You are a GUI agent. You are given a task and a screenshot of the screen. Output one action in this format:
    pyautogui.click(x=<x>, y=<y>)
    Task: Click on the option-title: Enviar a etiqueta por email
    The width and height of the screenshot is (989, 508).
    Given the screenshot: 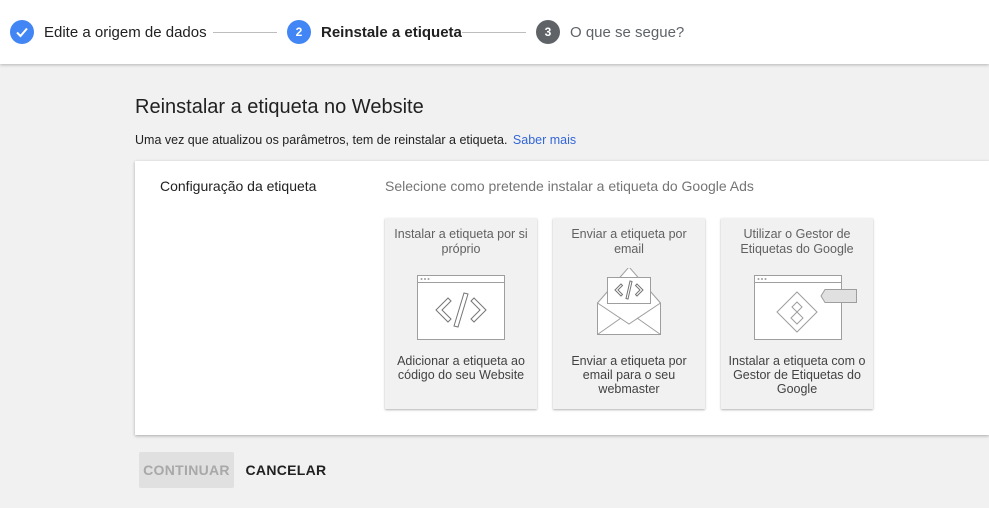 What is the action you would take?
    pyautogui.click(x=629, y=241)
    